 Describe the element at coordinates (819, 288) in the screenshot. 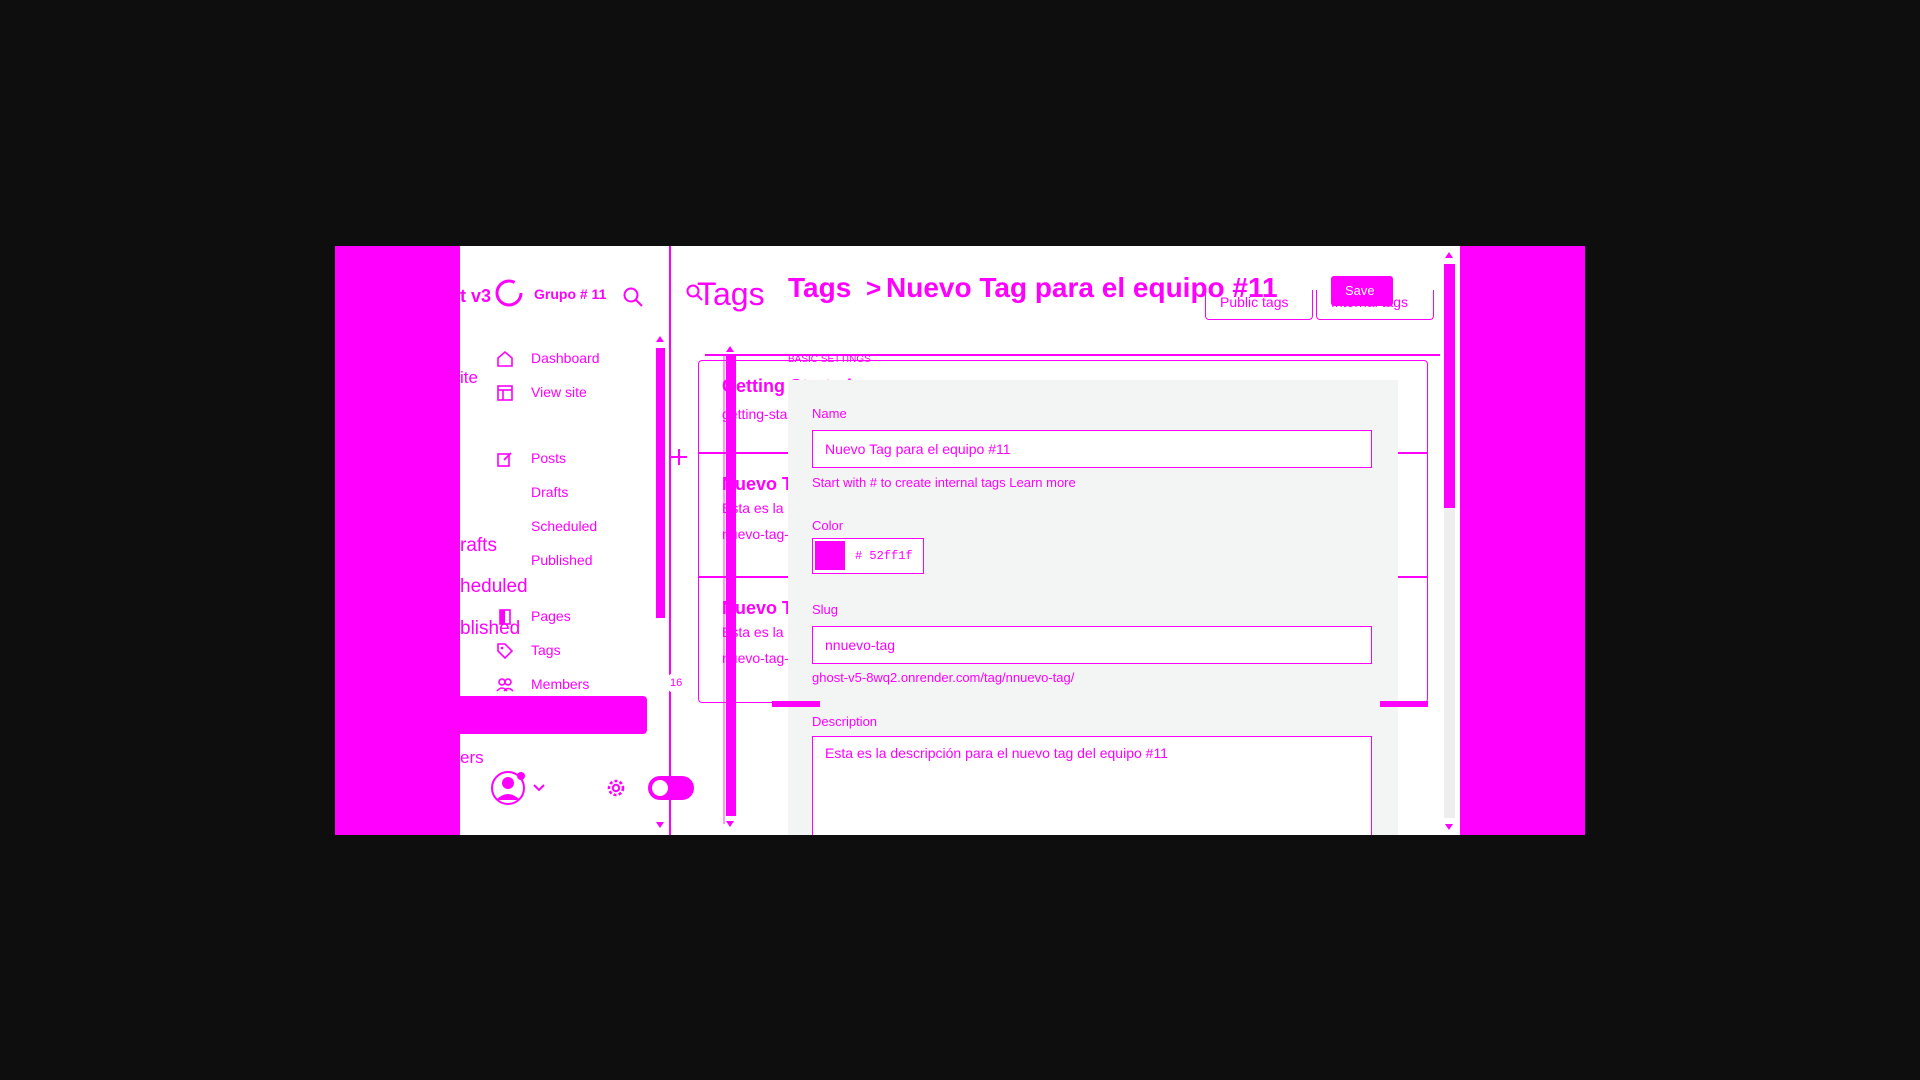

I see `breadcrumb-root: Tags` at that location.